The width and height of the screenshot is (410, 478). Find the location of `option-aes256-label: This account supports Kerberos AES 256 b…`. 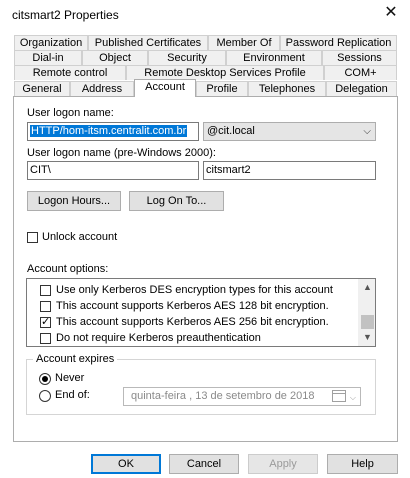

option-aes256-label: This account supports Kerberos AES 256 b… is located at coordinates (192, 322).